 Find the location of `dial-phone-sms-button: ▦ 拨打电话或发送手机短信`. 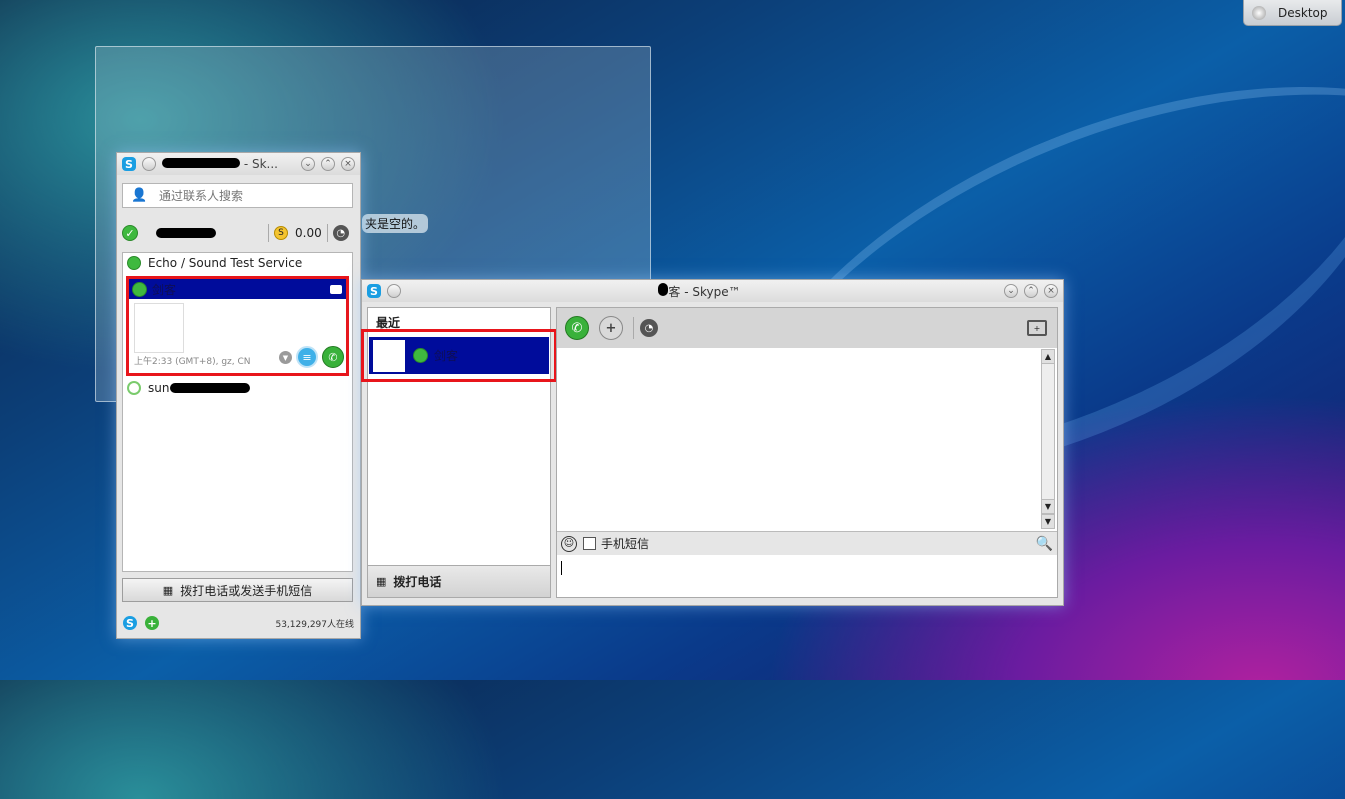

dial-phone-sms-button: ▦ 拨打电话或发送手机短信 is located at coordinates (237, 590).